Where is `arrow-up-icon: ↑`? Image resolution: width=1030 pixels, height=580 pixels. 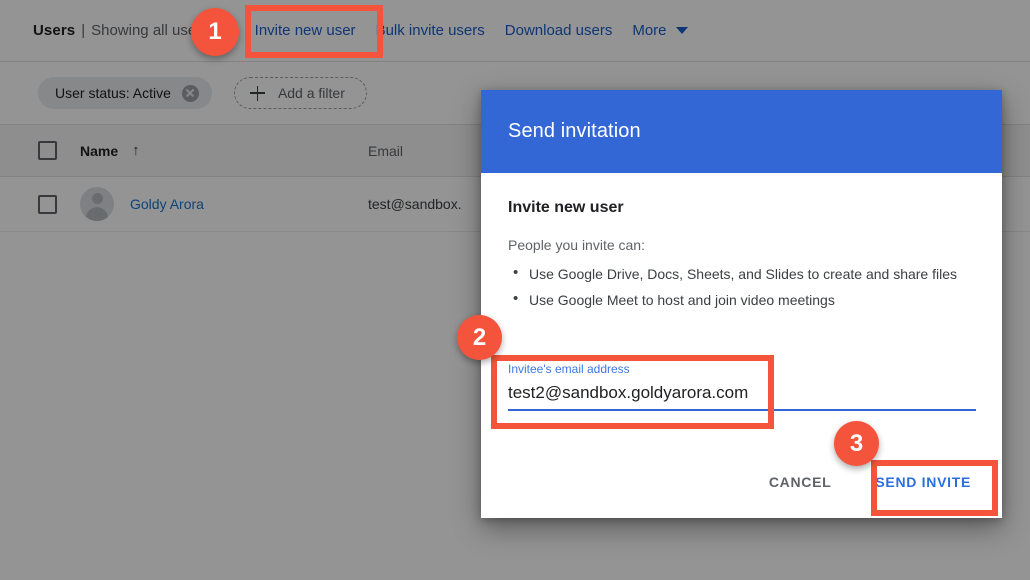
arrow-up-icon: ↑ is located at coordinates (136, 150).